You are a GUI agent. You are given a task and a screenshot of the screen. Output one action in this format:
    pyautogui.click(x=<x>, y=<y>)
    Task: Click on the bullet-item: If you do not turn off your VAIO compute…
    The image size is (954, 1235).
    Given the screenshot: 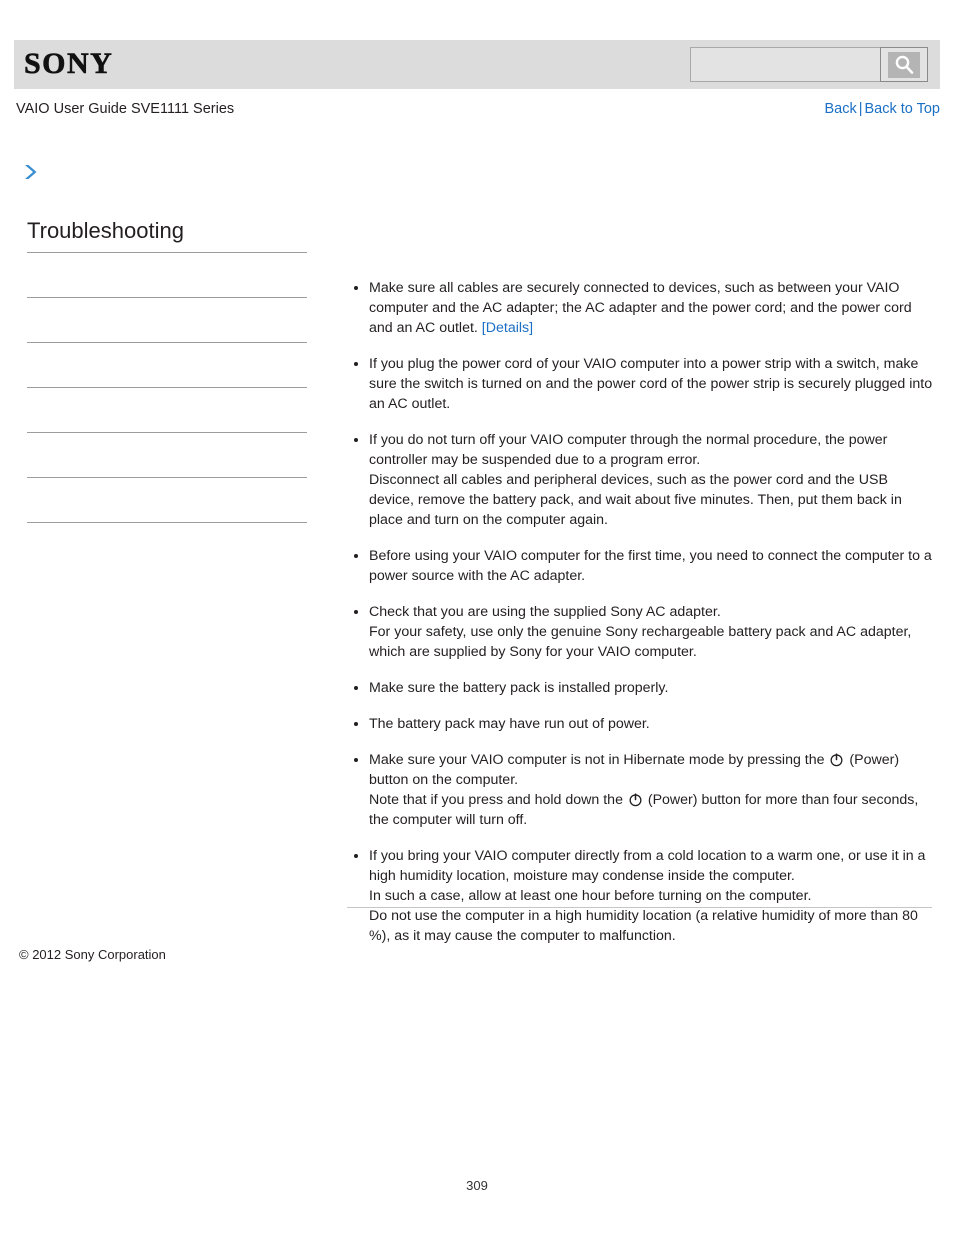 What is the action you would take?
    pyautogui.click(x=641, y=480)
    